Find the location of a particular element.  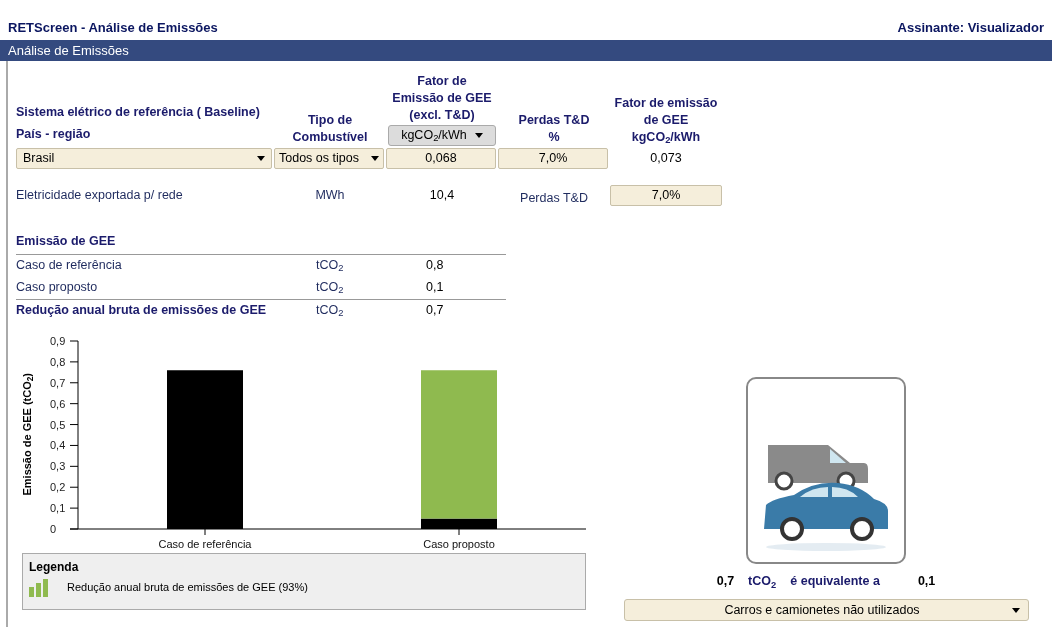

column-heading: Fator de emissão de GEE kgCO$_{2}$/kWh is located at coordinates (666, 120).